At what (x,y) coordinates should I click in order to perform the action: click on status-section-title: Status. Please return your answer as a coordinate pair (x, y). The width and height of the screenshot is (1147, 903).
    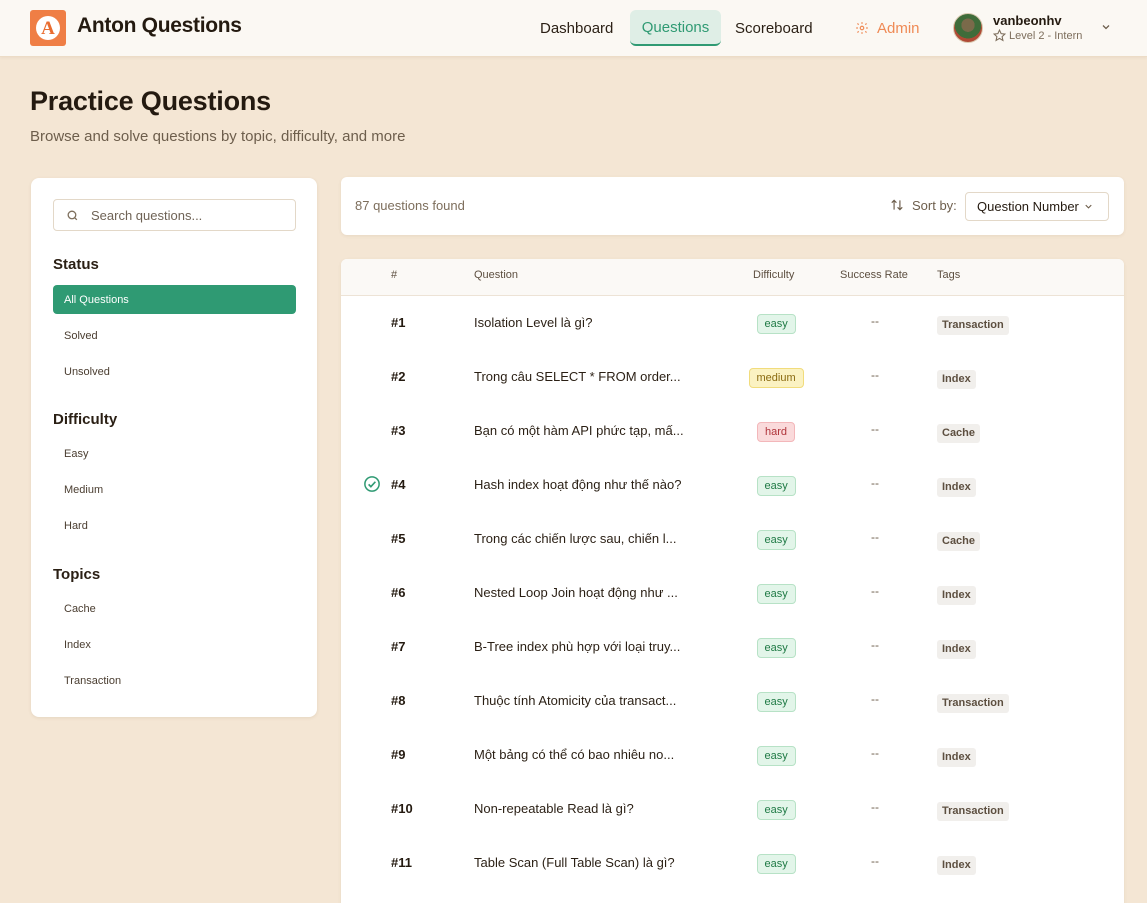
    Looking at the image, I should click on (76, 264).